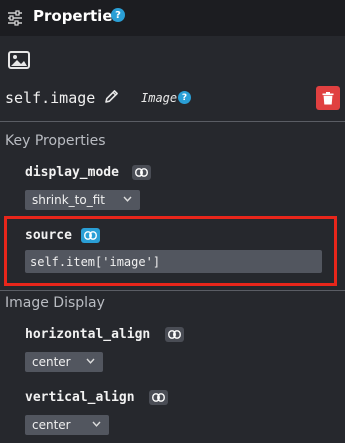 The image size is (345, 443). I want to click on display-mode-label: display_mode, so click(72, 172).